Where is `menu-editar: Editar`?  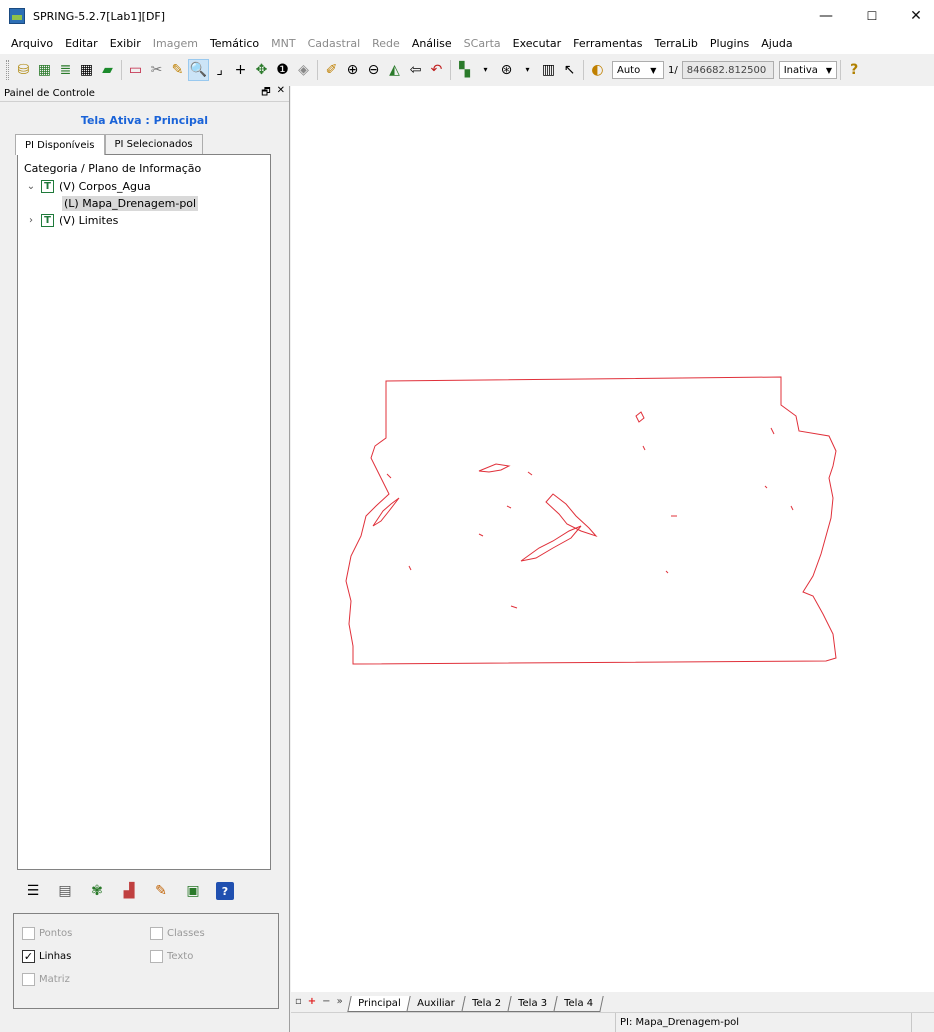
menu-editar: Editar is located at coordinates (81, 43).